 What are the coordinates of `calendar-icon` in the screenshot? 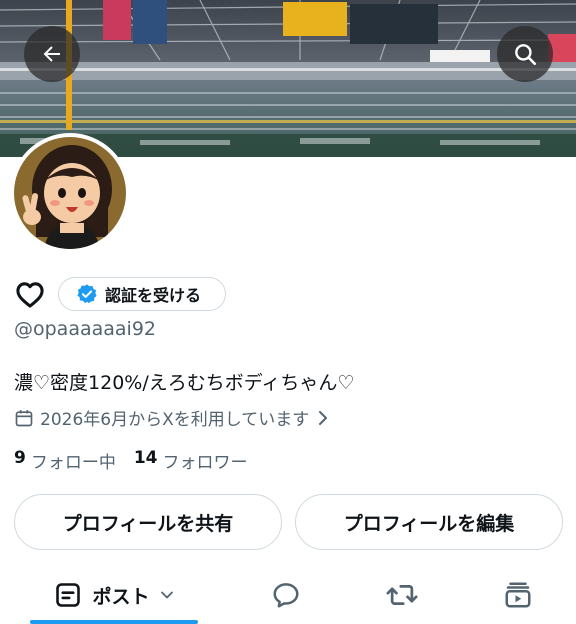 It's located at (24, 417).